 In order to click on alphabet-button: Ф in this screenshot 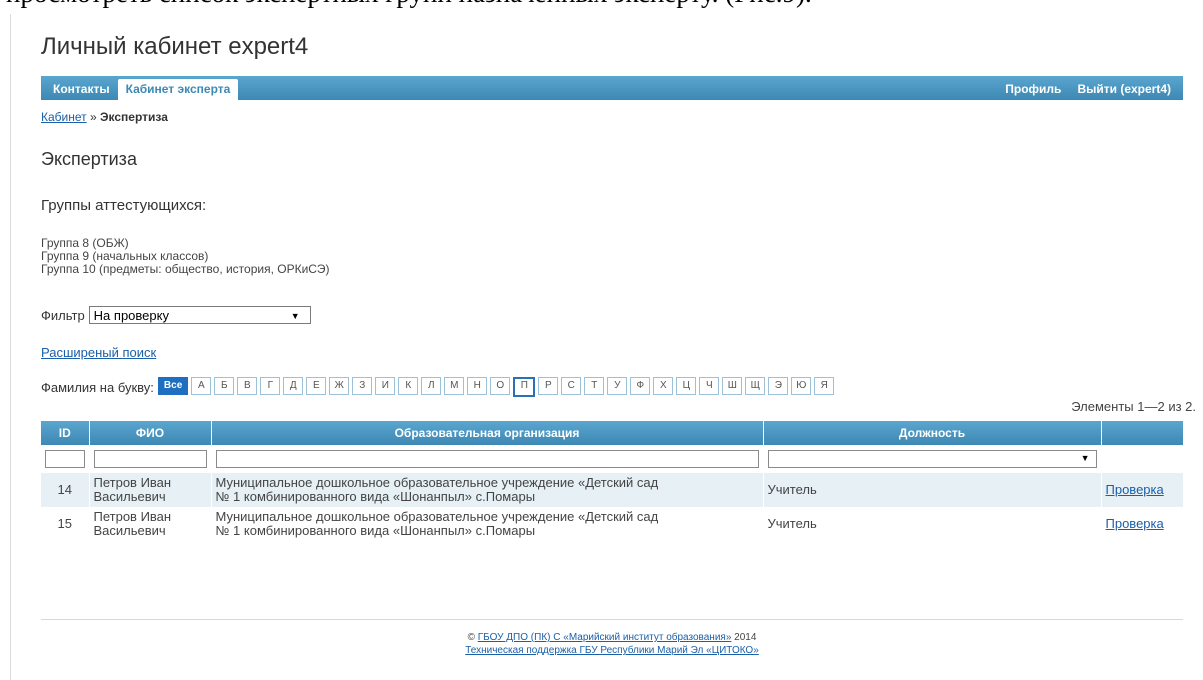, I will do `click(640, 386)`.